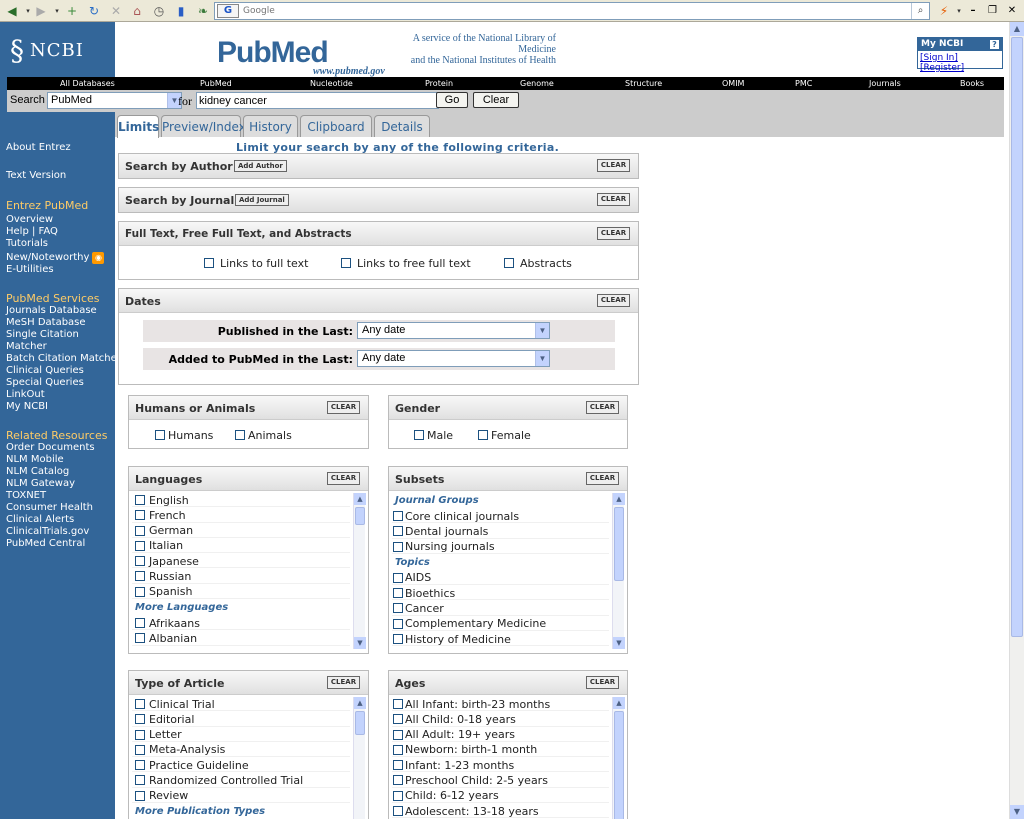 The image size is (1024, 819). What do you see at coordinates (885, 83) in the screenshot?
I see `db-link-journals: Journals` at bounding box center [885, 83].